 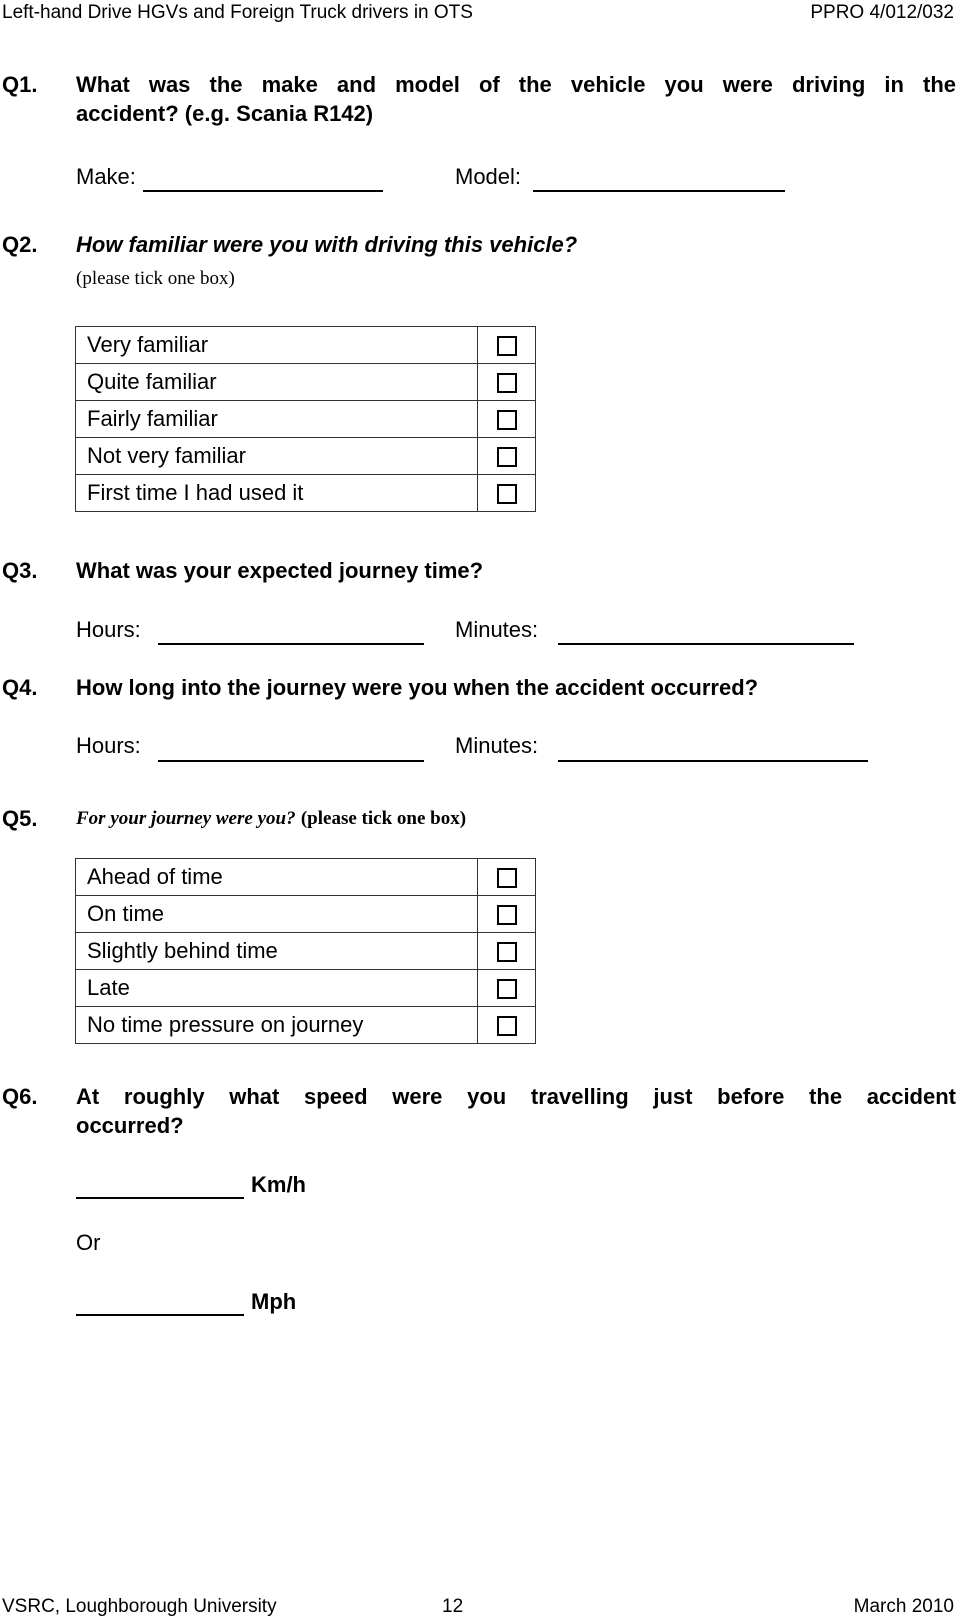 I want to click on footer-page-number: 12, so click(x=453, y=1606).